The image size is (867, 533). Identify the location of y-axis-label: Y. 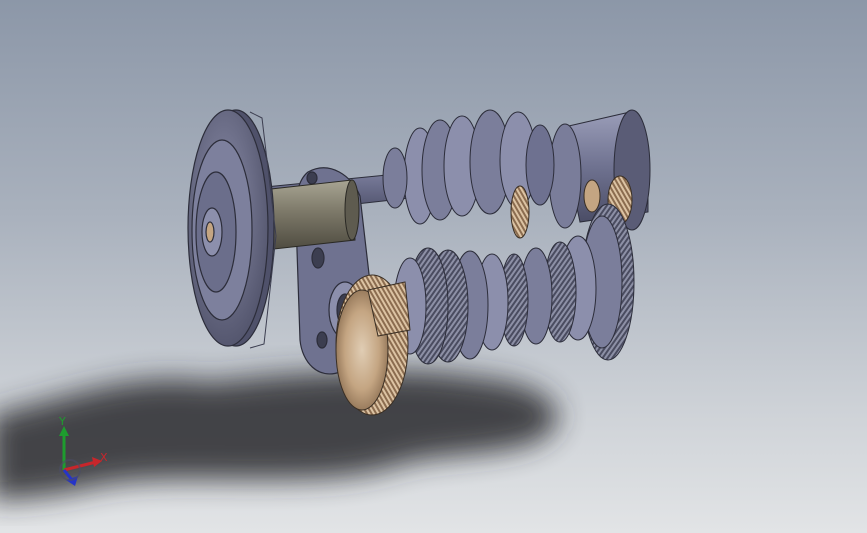
(62, 421).